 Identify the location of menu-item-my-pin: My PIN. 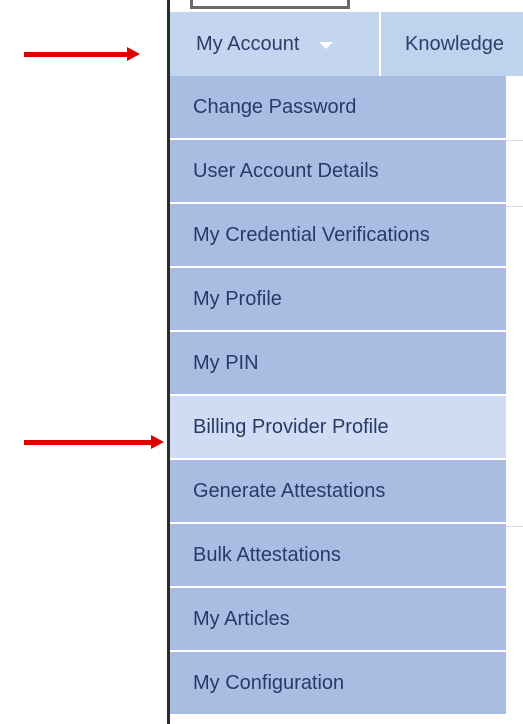
(338, 363).